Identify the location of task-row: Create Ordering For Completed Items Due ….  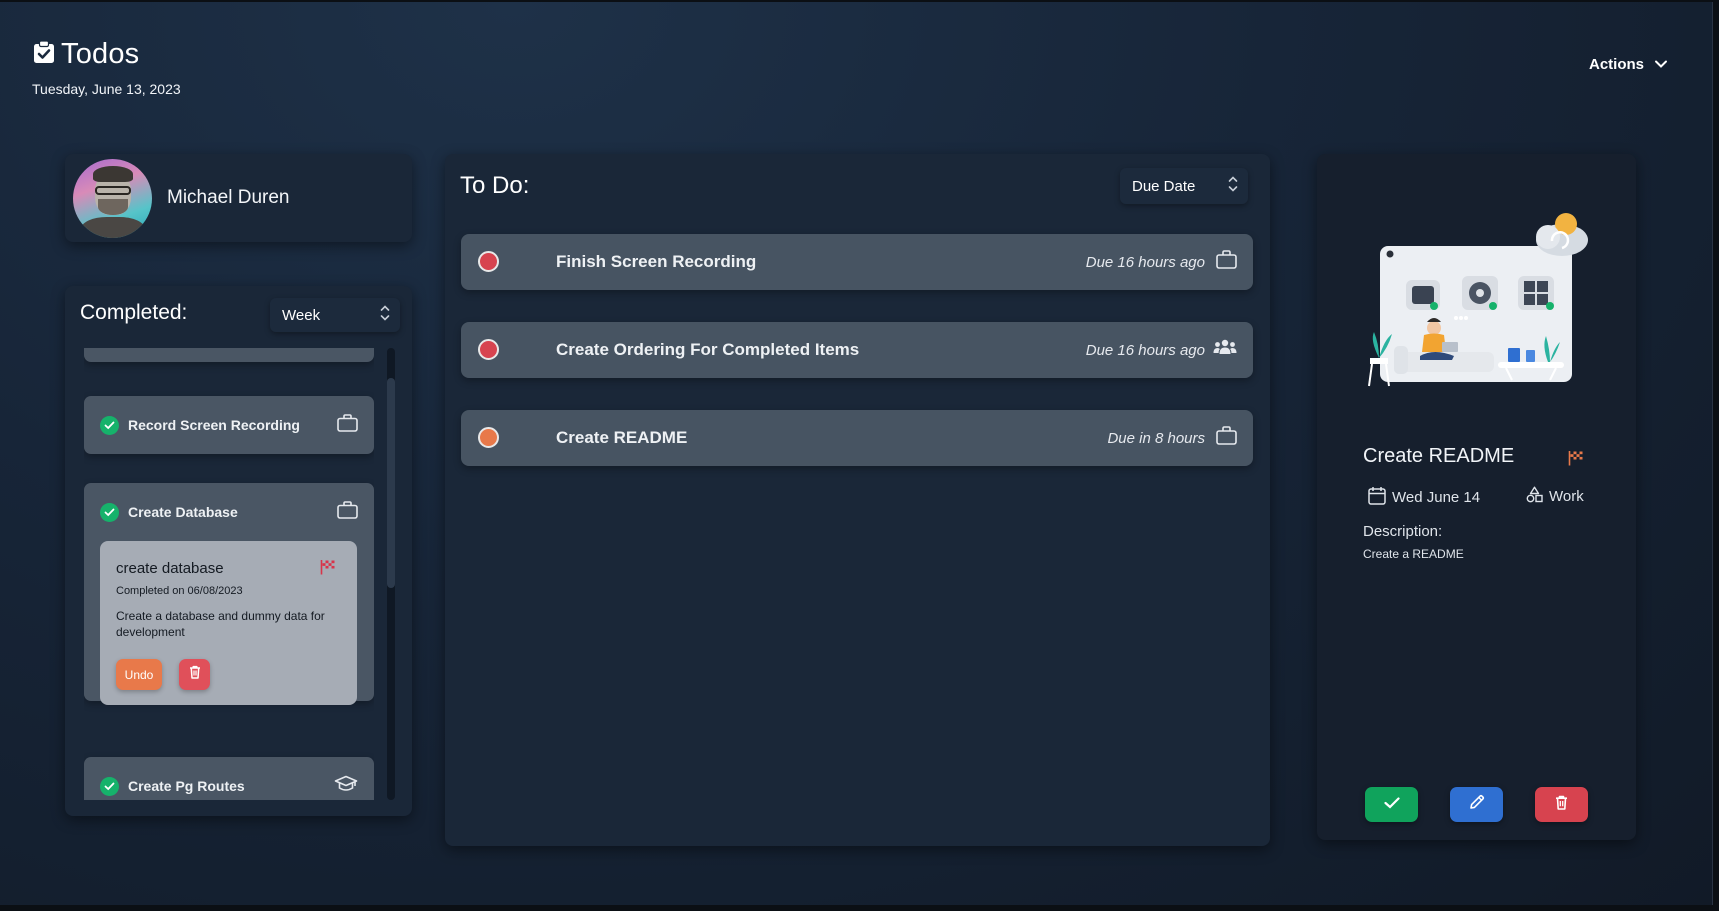
(857, 350).